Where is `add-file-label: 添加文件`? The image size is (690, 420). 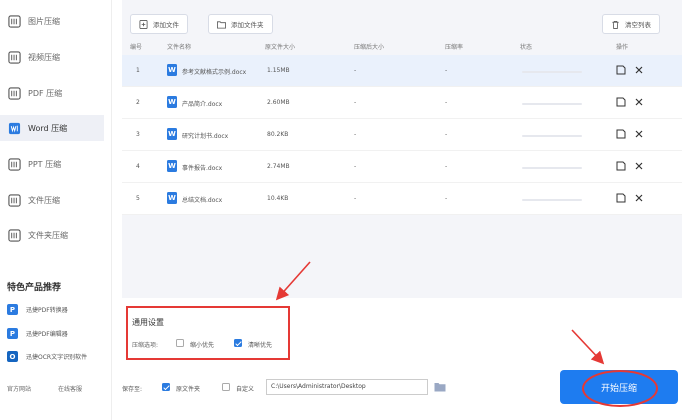
add-file-label: 添加文件 is located at coordinates (166, 25).